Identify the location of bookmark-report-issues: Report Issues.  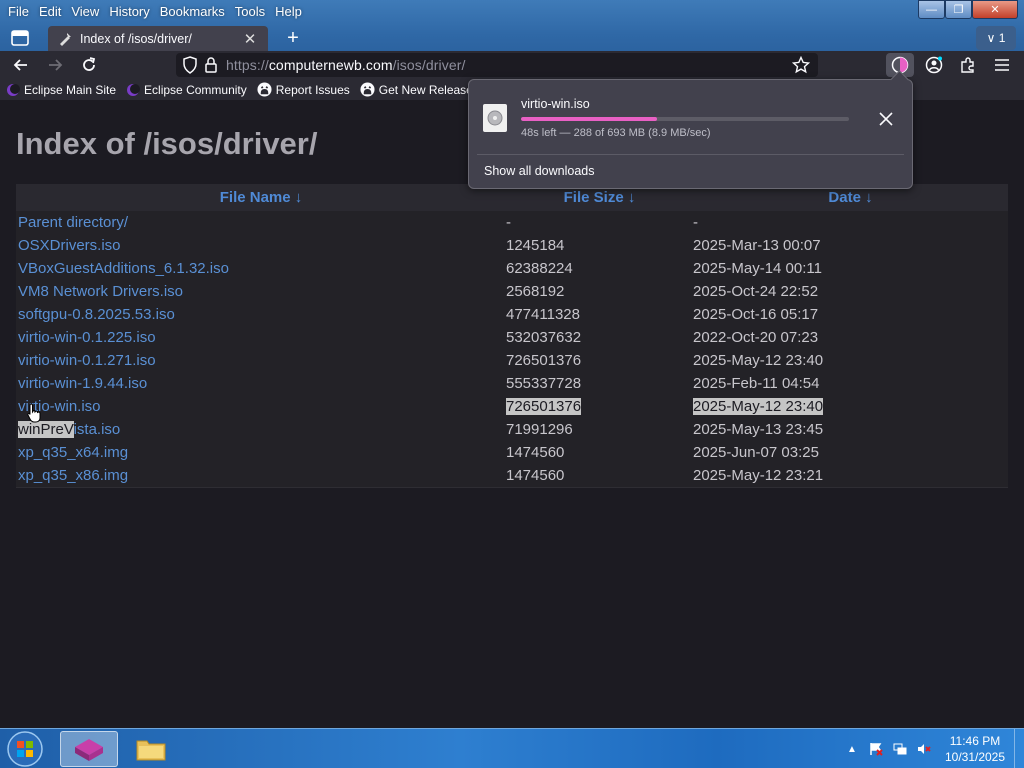
(303, 89).